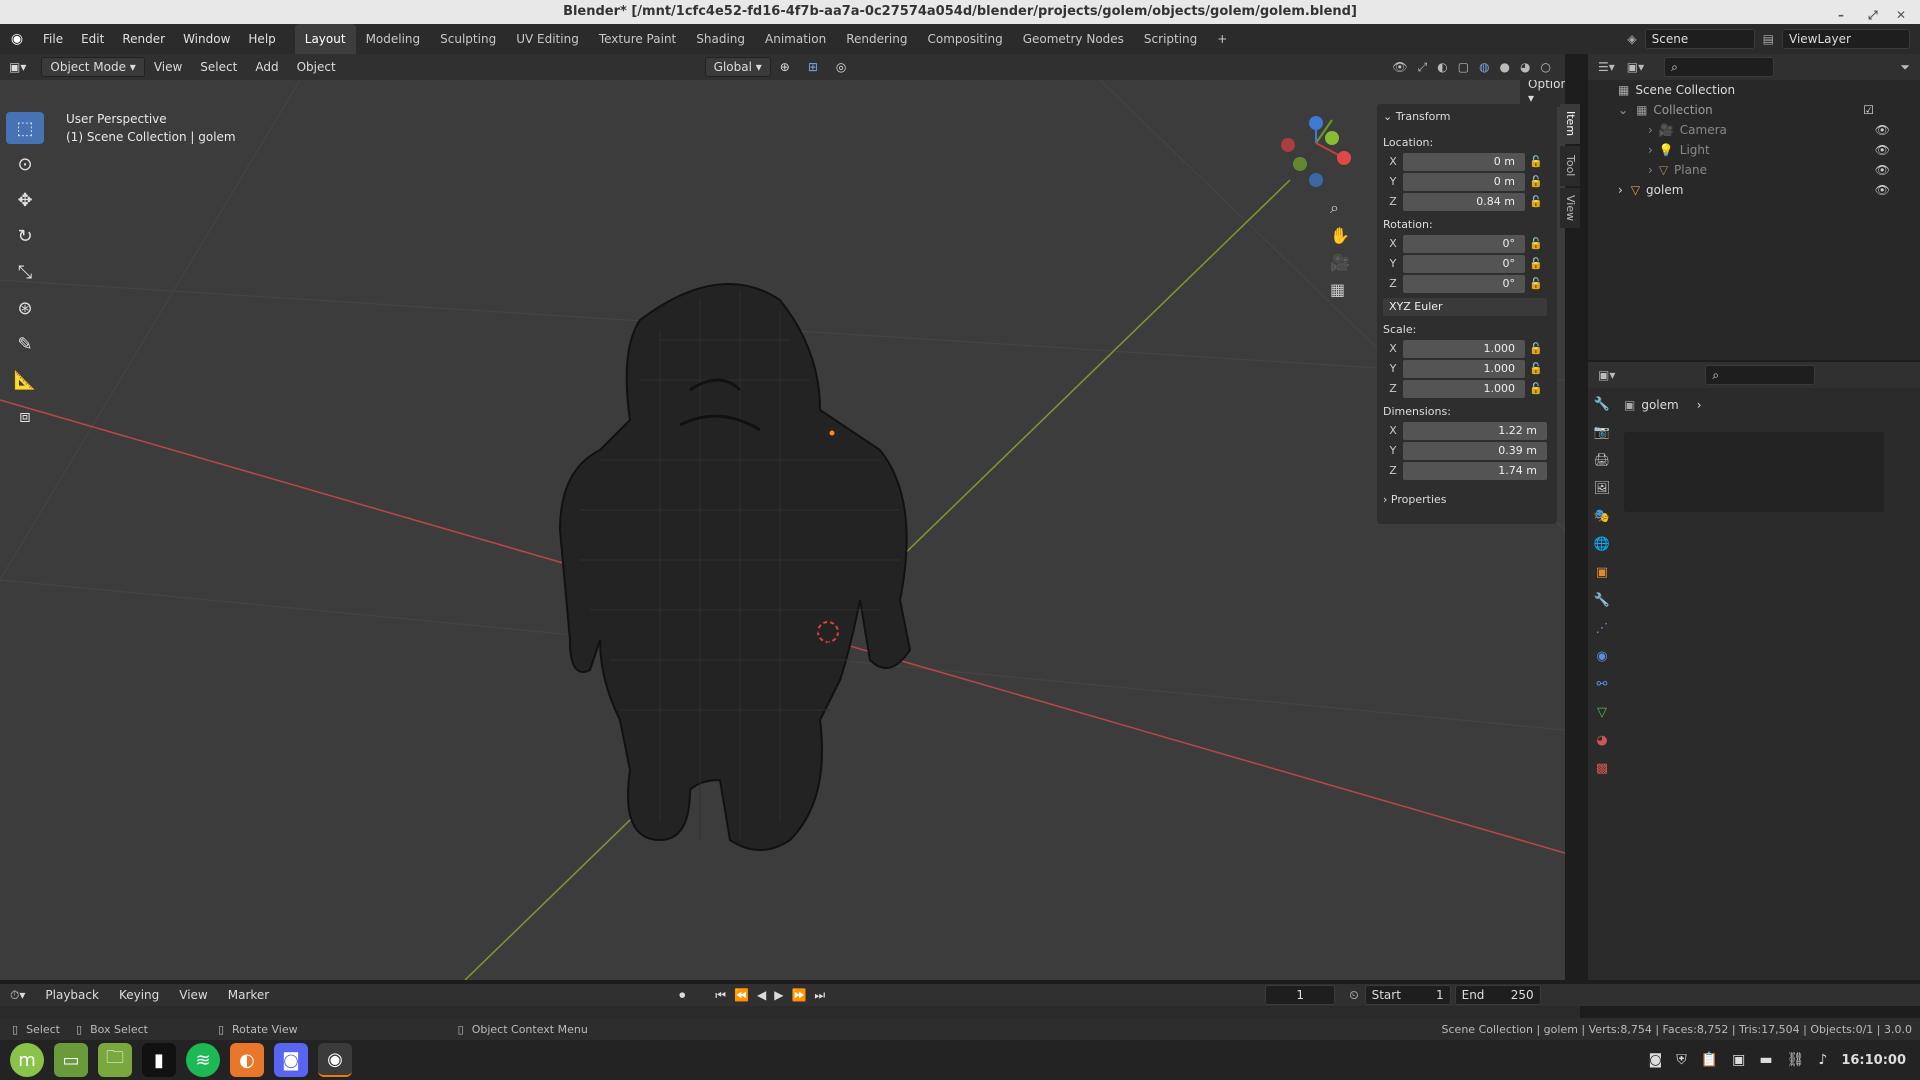  I want to click on blender-taskbar-icon: ◉, so click(335, 1060).